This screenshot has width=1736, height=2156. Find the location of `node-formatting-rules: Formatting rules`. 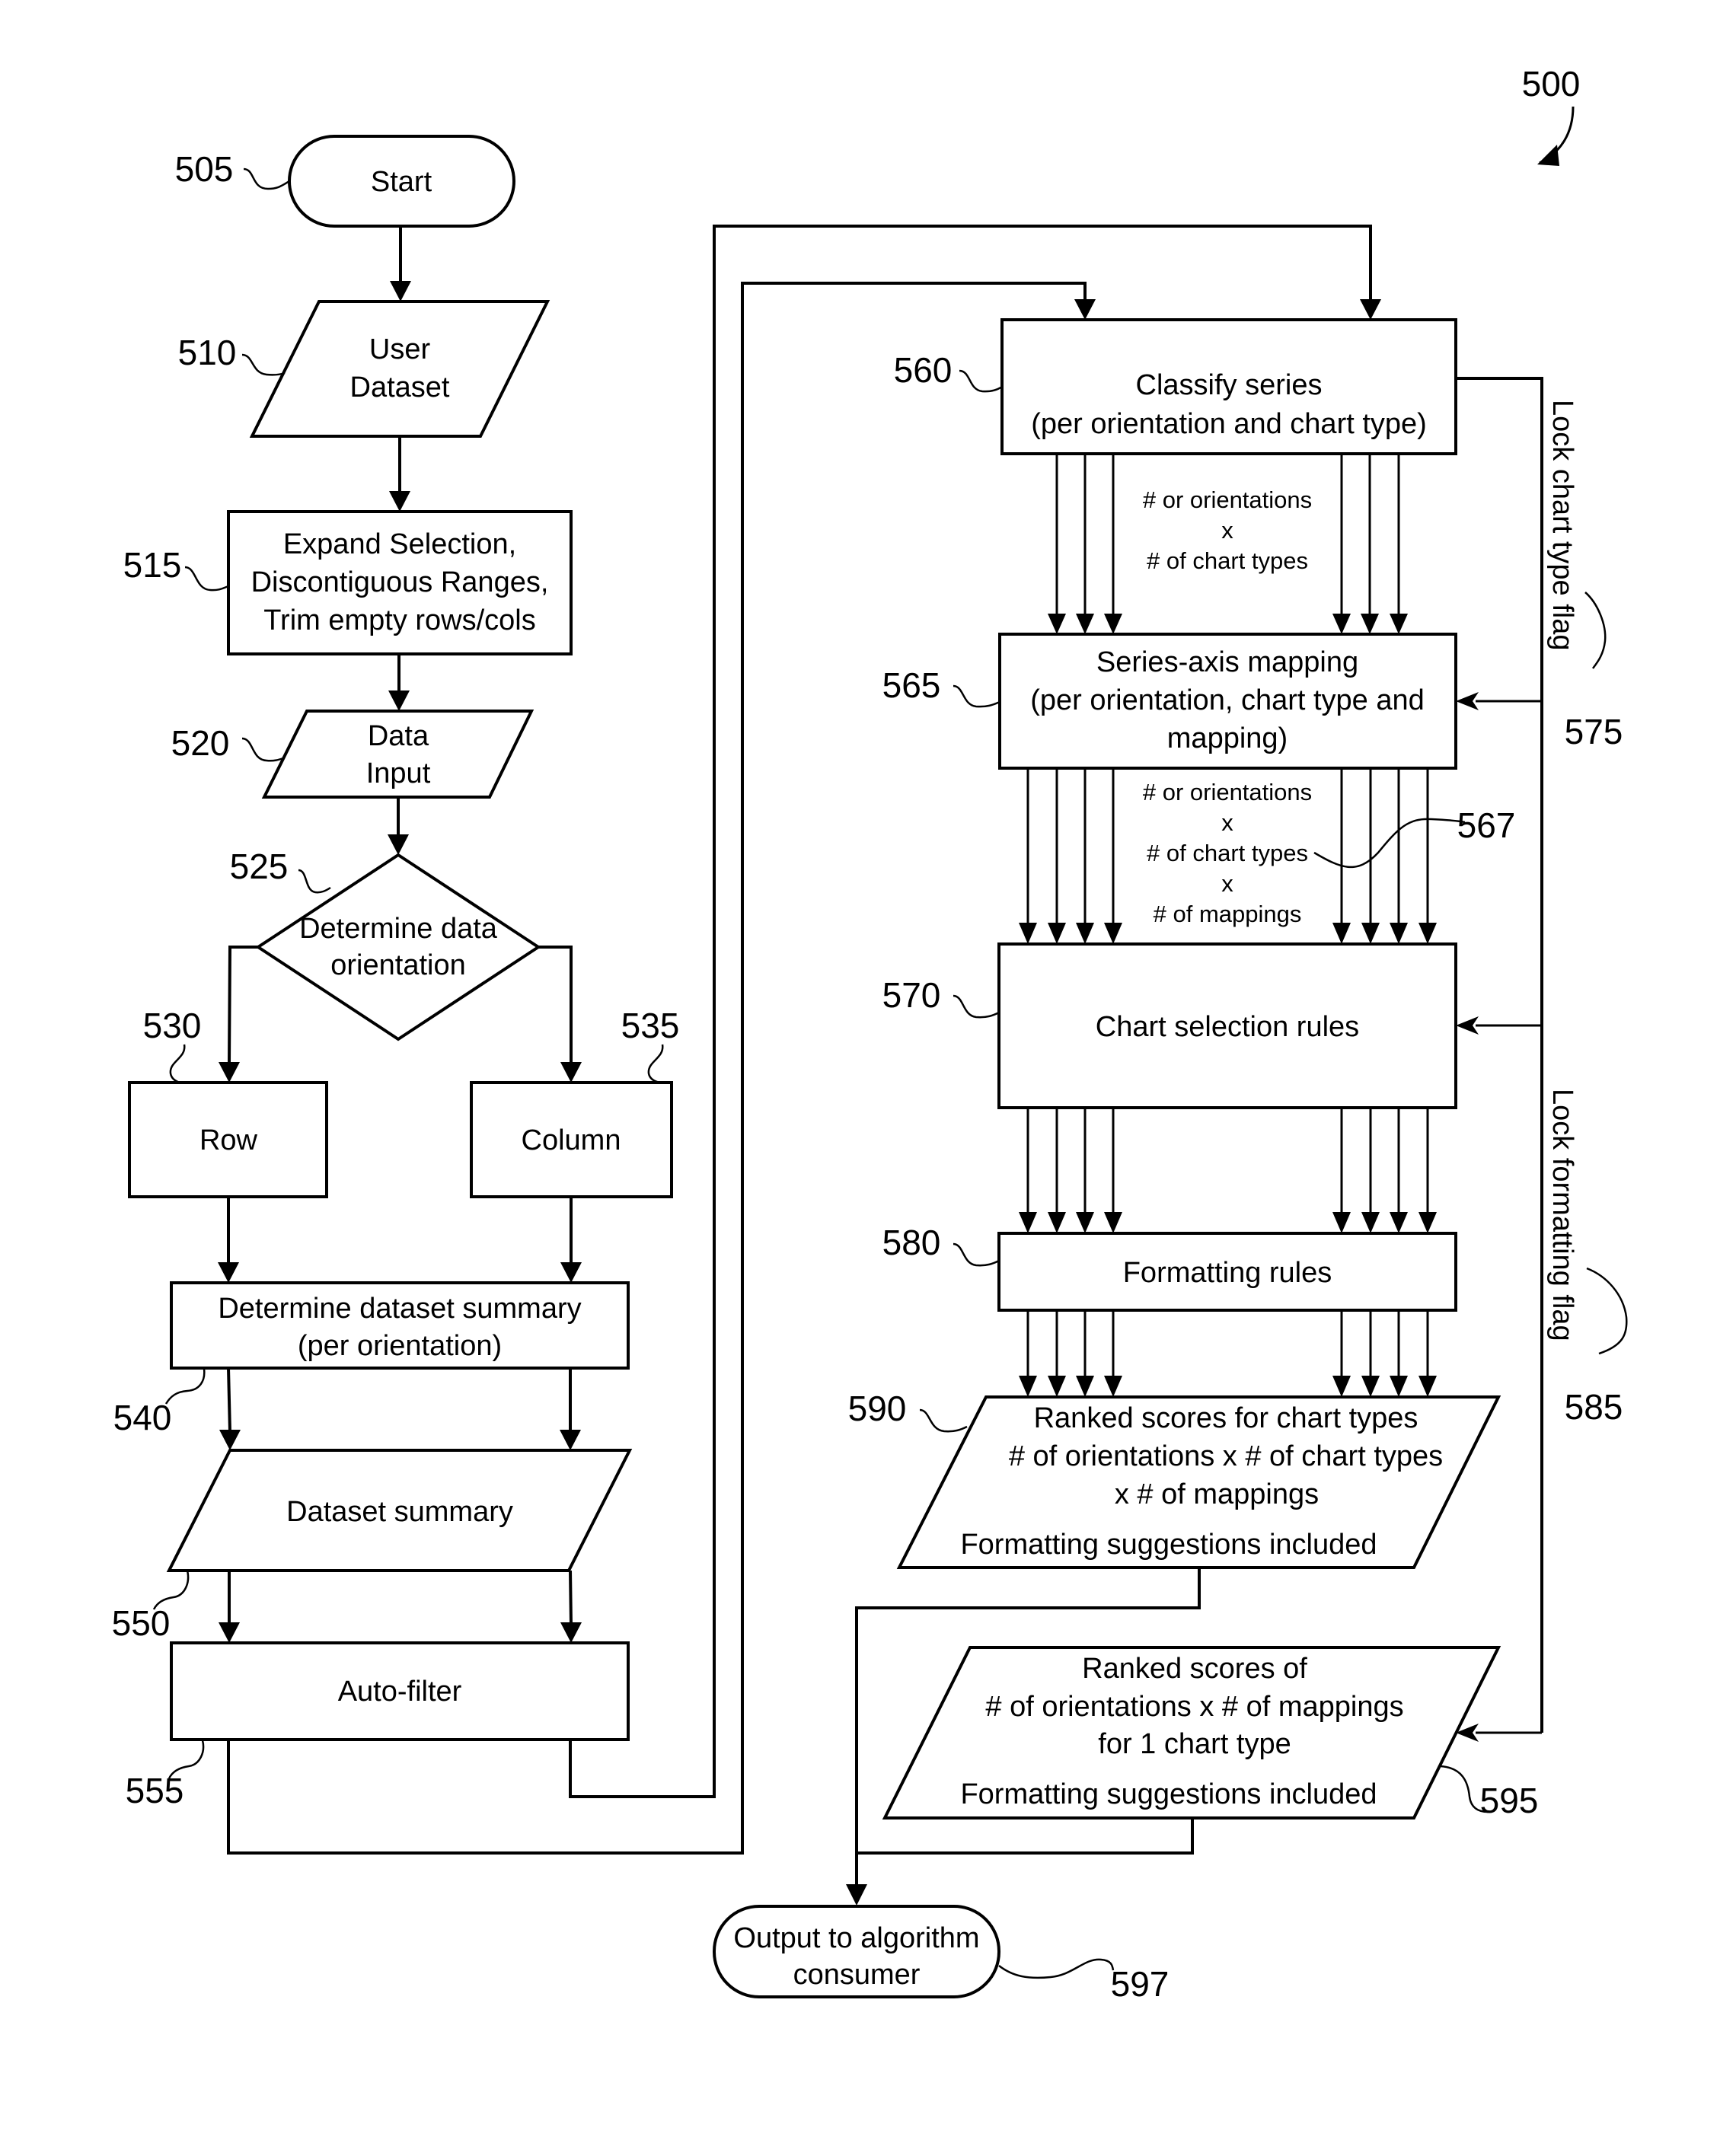

node-formatting-rules: Formatting rules is located at coordinates (1227, 1272).